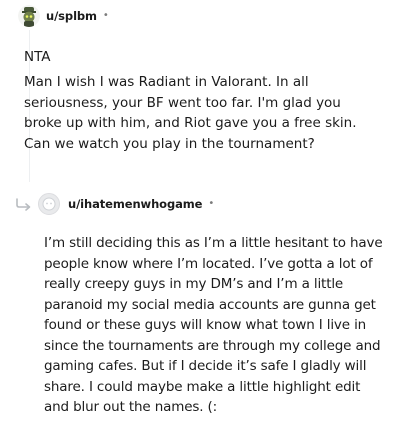  I want to click on comment-1-verdict: NTA, so click(37, 57).